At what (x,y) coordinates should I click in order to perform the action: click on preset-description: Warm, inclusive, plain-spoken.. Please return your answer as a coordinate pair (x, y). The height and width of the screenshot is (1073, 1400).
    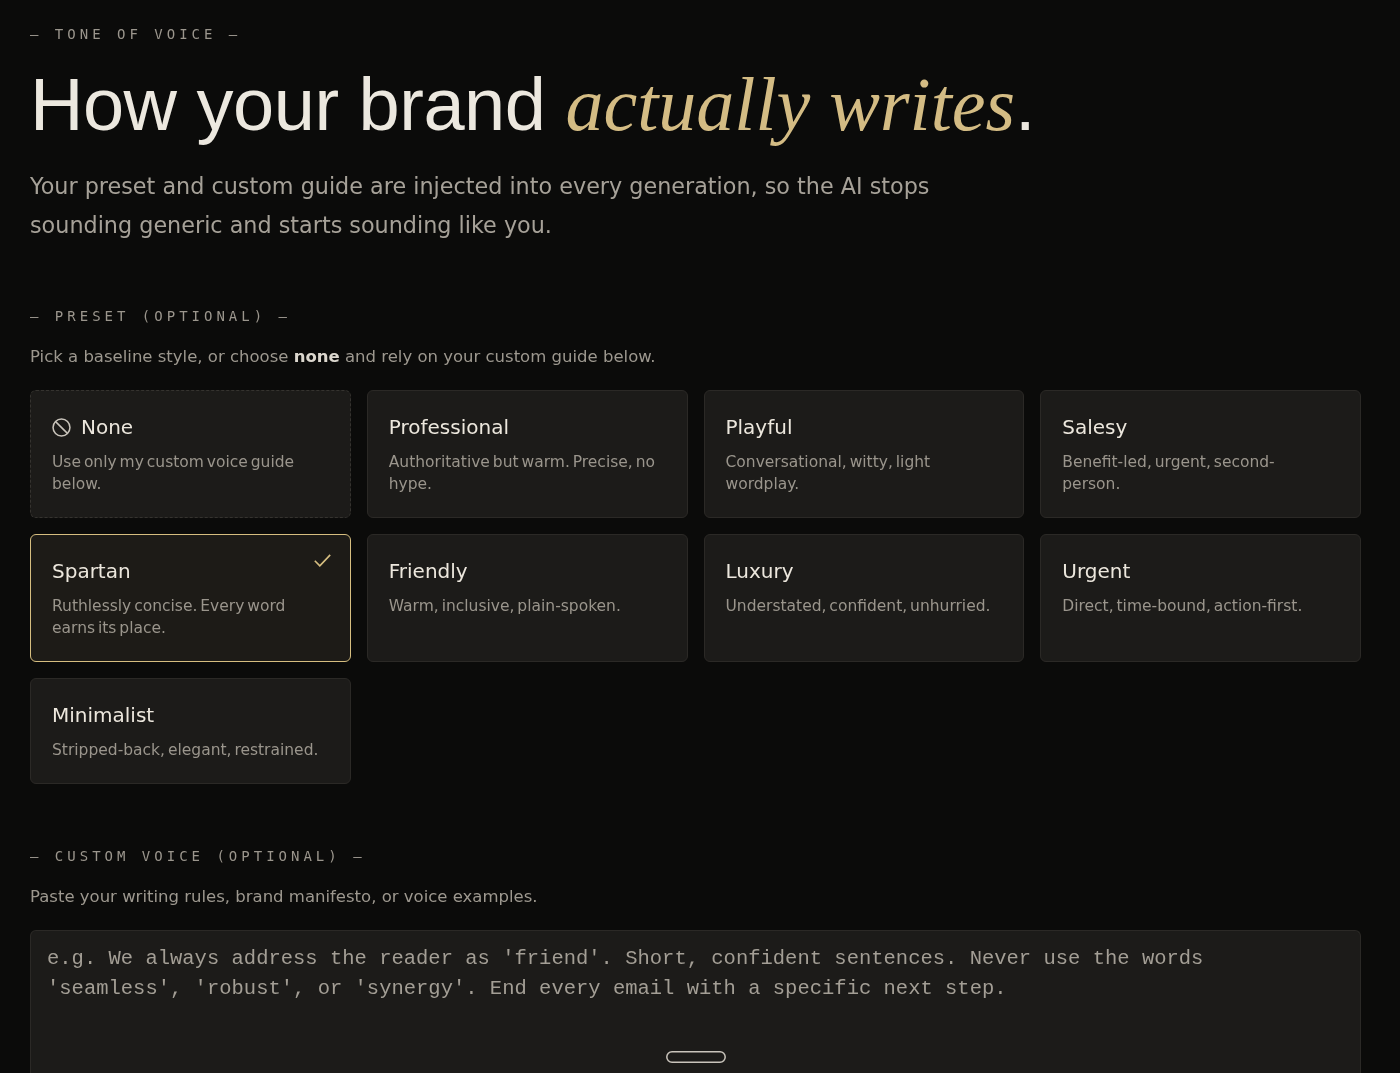
    Looking at the image, I should click on (504, 606).